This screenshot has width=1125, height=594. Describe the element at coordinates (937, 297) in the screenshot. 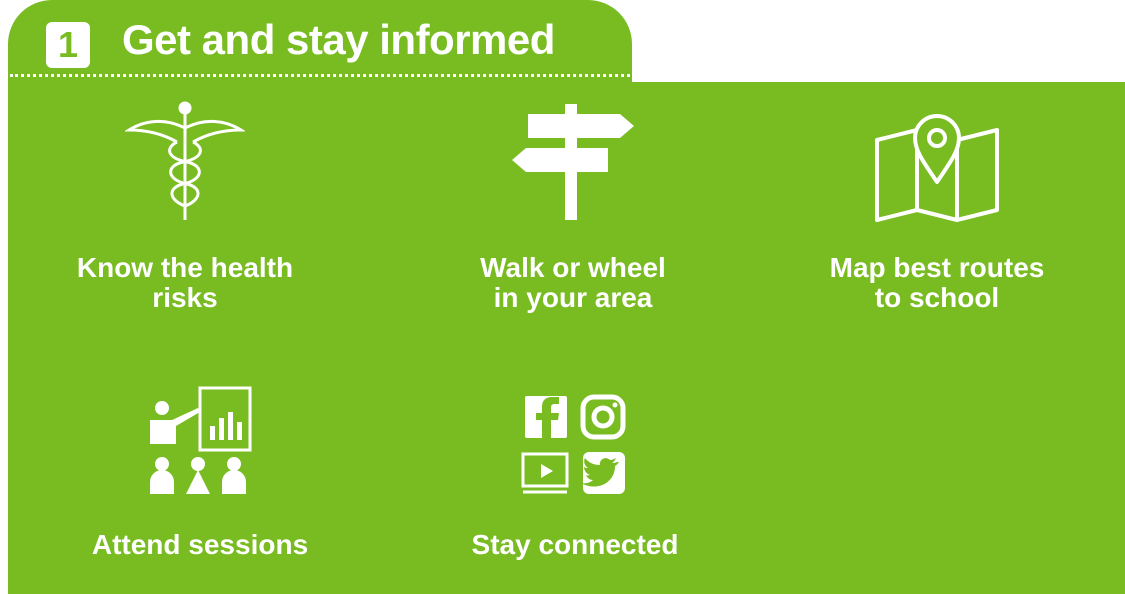

I see `item-label-line2: to school` at that location.